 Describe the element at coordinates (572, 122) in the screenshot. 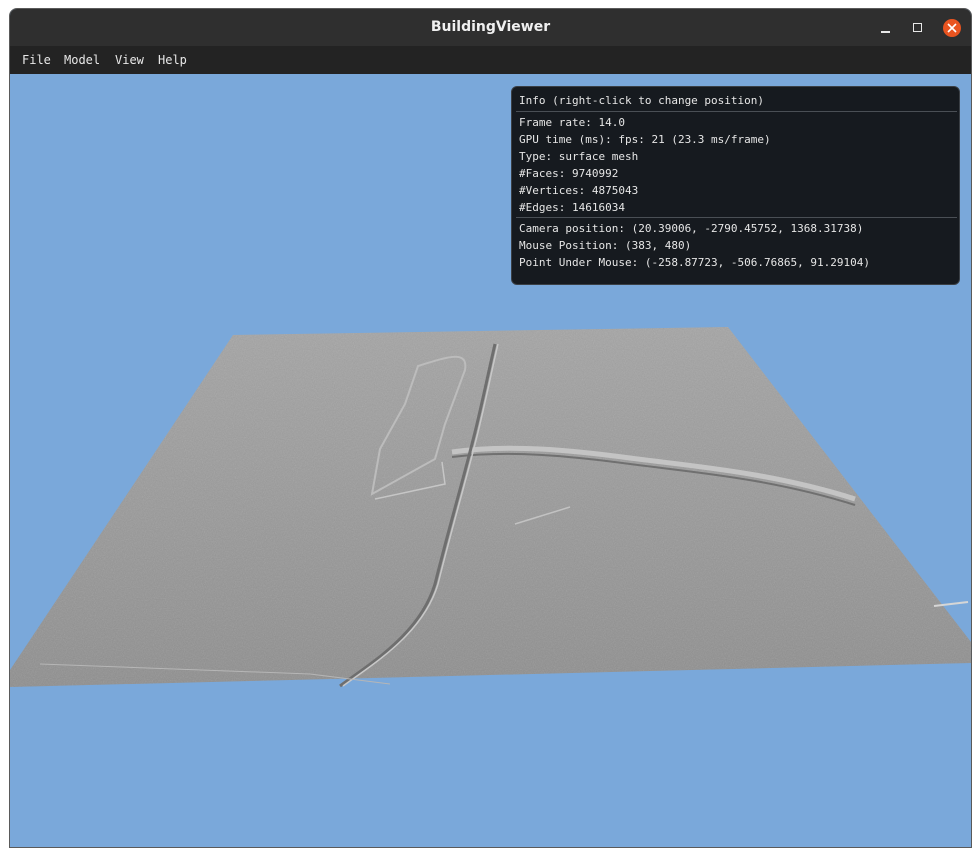

I see `frame-rate: Frame rate: 14.0` at that location.